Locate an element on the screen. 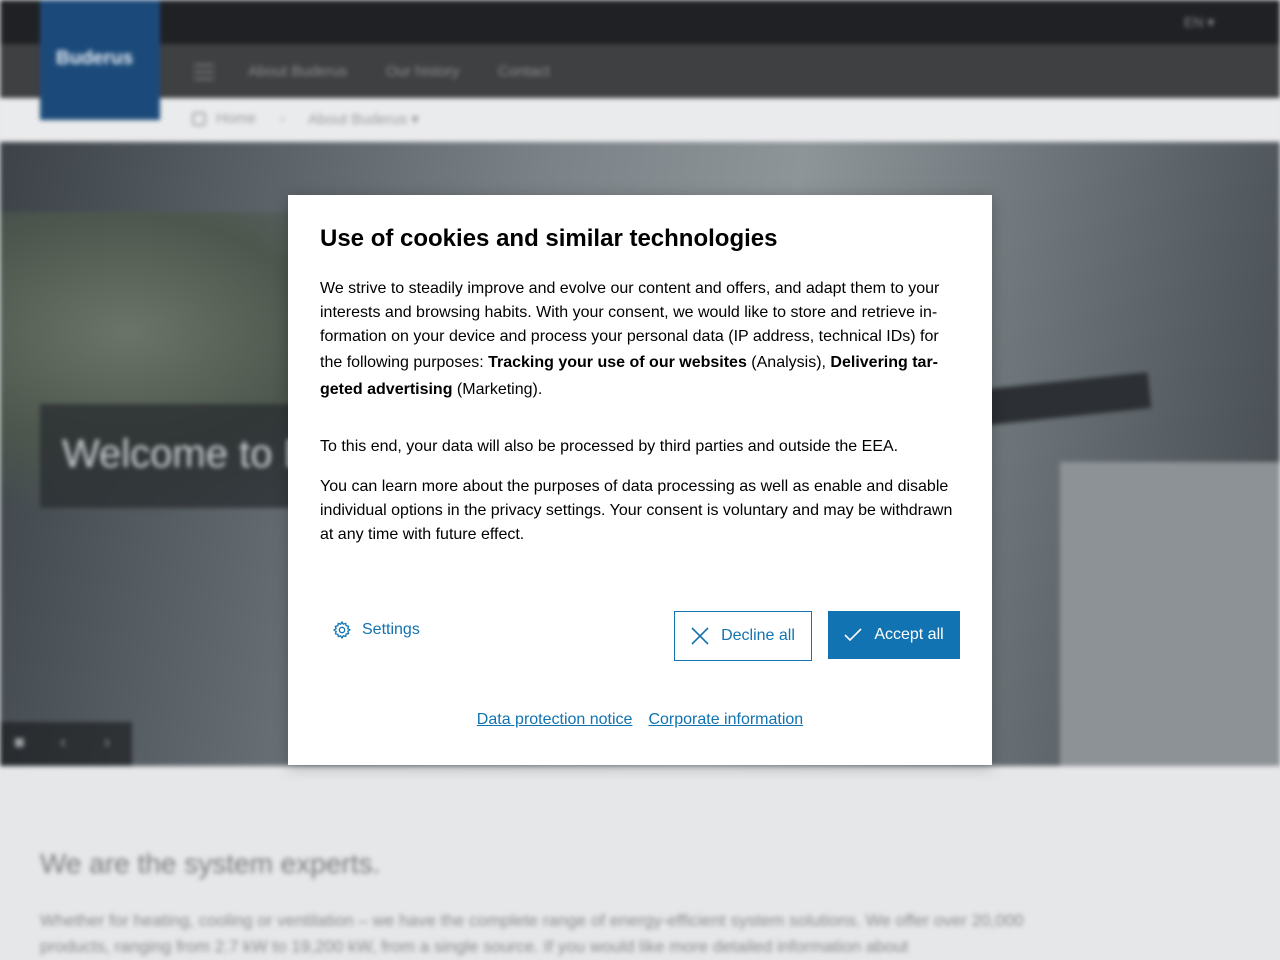 The image size is (1280, 960). gear-icon is located at coordinates (342, 630).